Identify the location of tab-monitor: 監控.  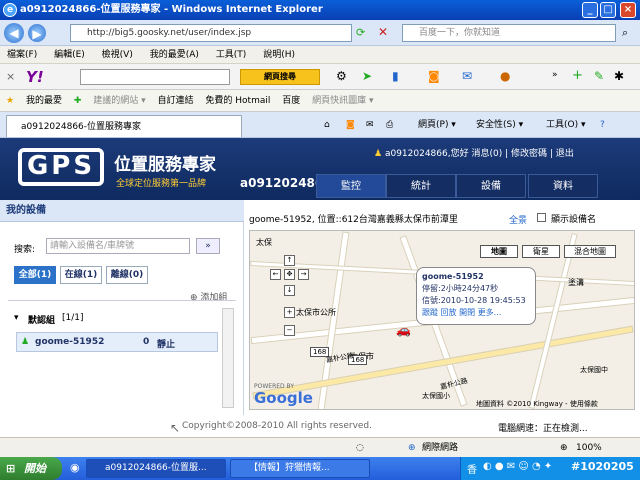
(351, 186).